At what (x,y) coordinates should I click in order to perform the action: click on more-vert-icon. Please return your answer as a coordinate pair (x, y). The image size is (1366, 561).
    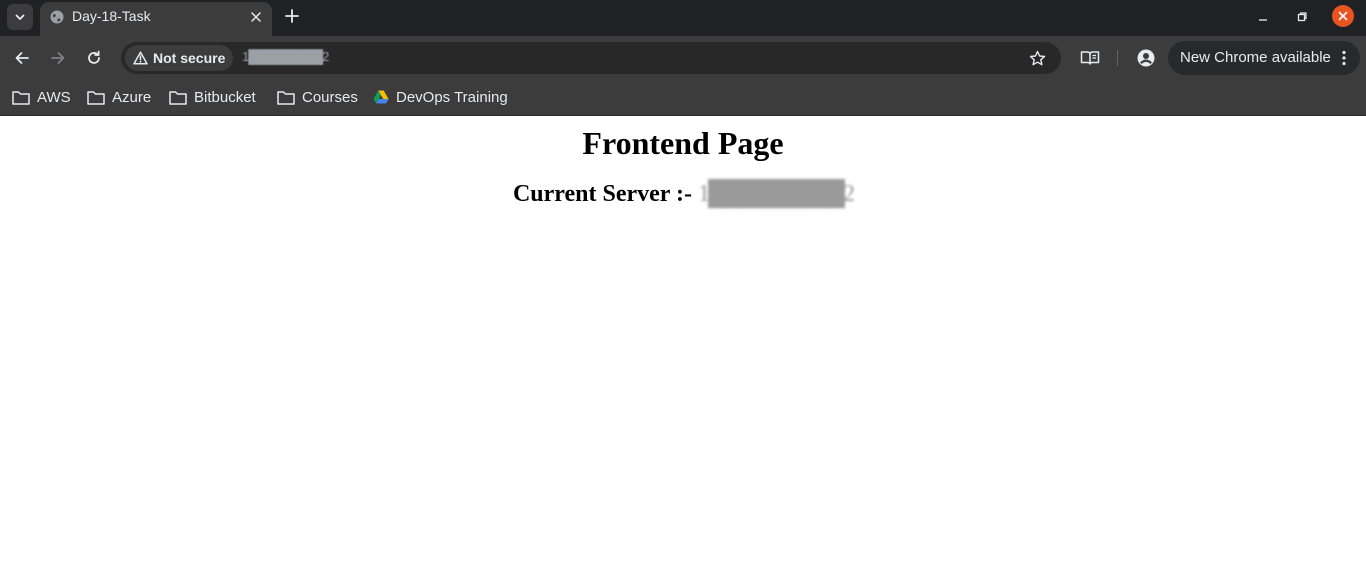
    Looking at the image, I should click on (1344, 58).